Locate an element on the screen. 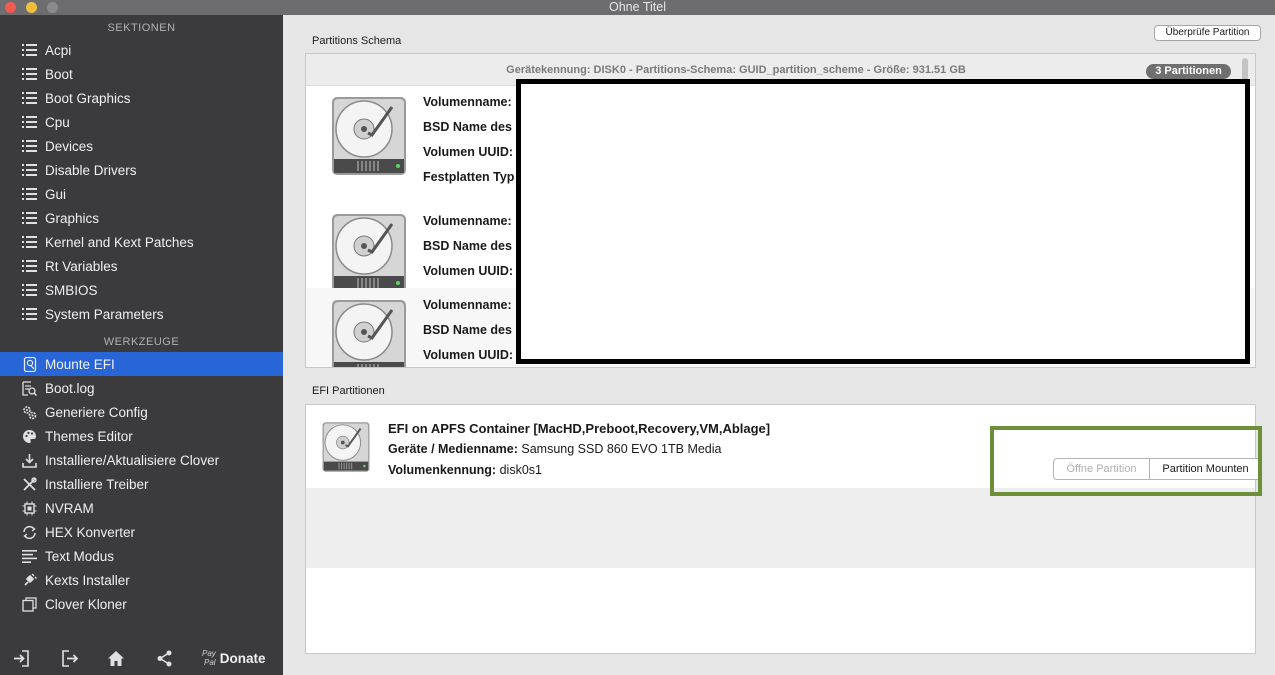 The height and width of the screenshot is (675, 1275). export-button is located at coordinates (69, 658).